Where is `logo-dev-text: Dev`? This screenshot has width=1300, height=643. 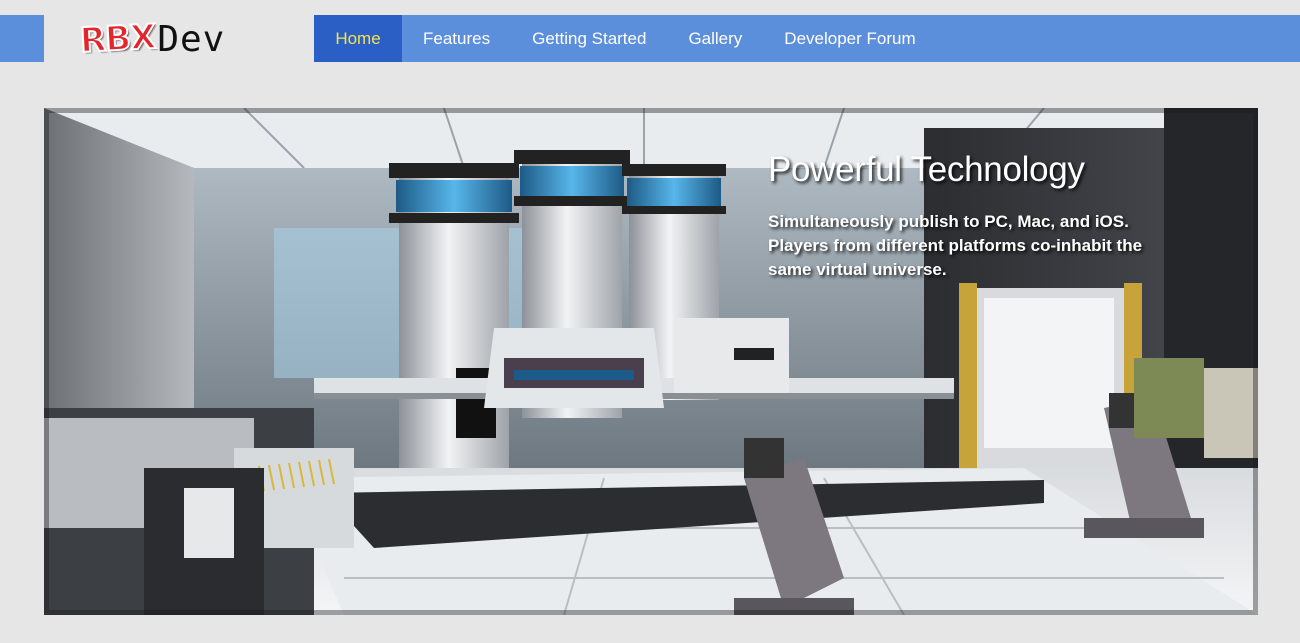
logo-dev-text: Dev is located at coordinates (191, 39).